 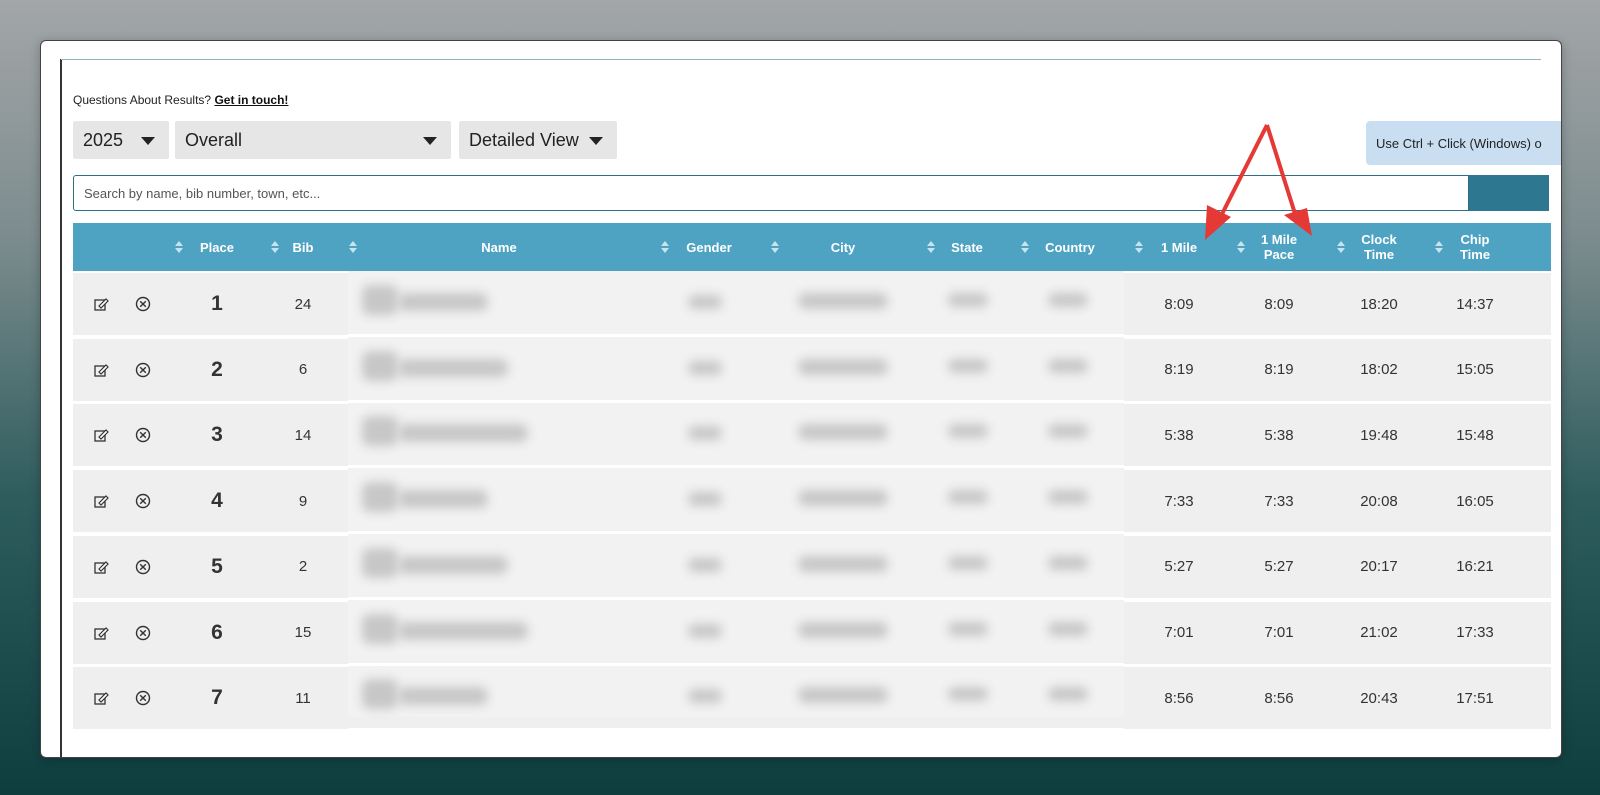 What do you see at coordinates (303, 567) in the screenshot?
I see `bib-cell: 2` at bounding box center [303, 567].